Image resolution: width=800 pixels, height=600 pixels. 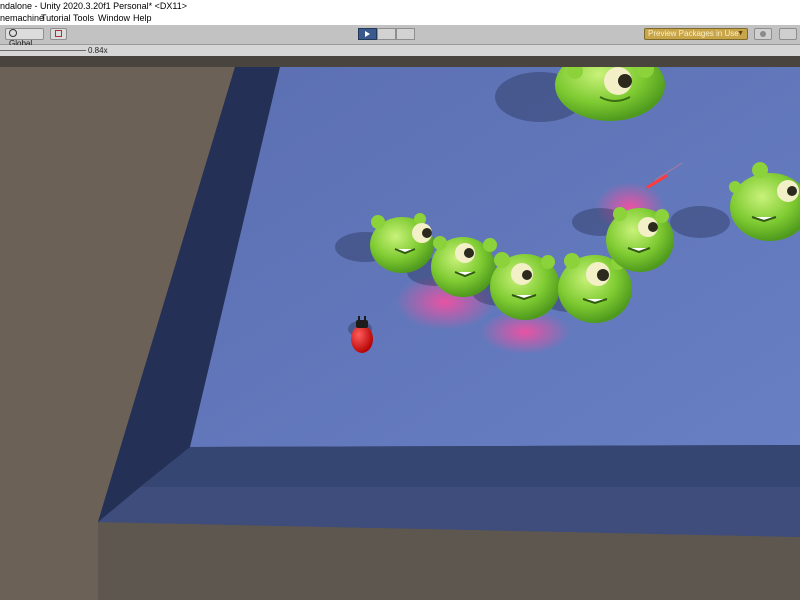 I want to click on menu-cinemachine: nemachine, so click(x=22, y=18).